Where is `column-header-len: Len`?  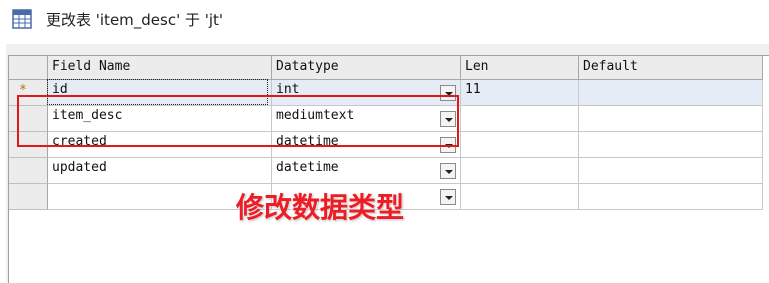 column-header-len: Len is located at coordinates (520, 68).